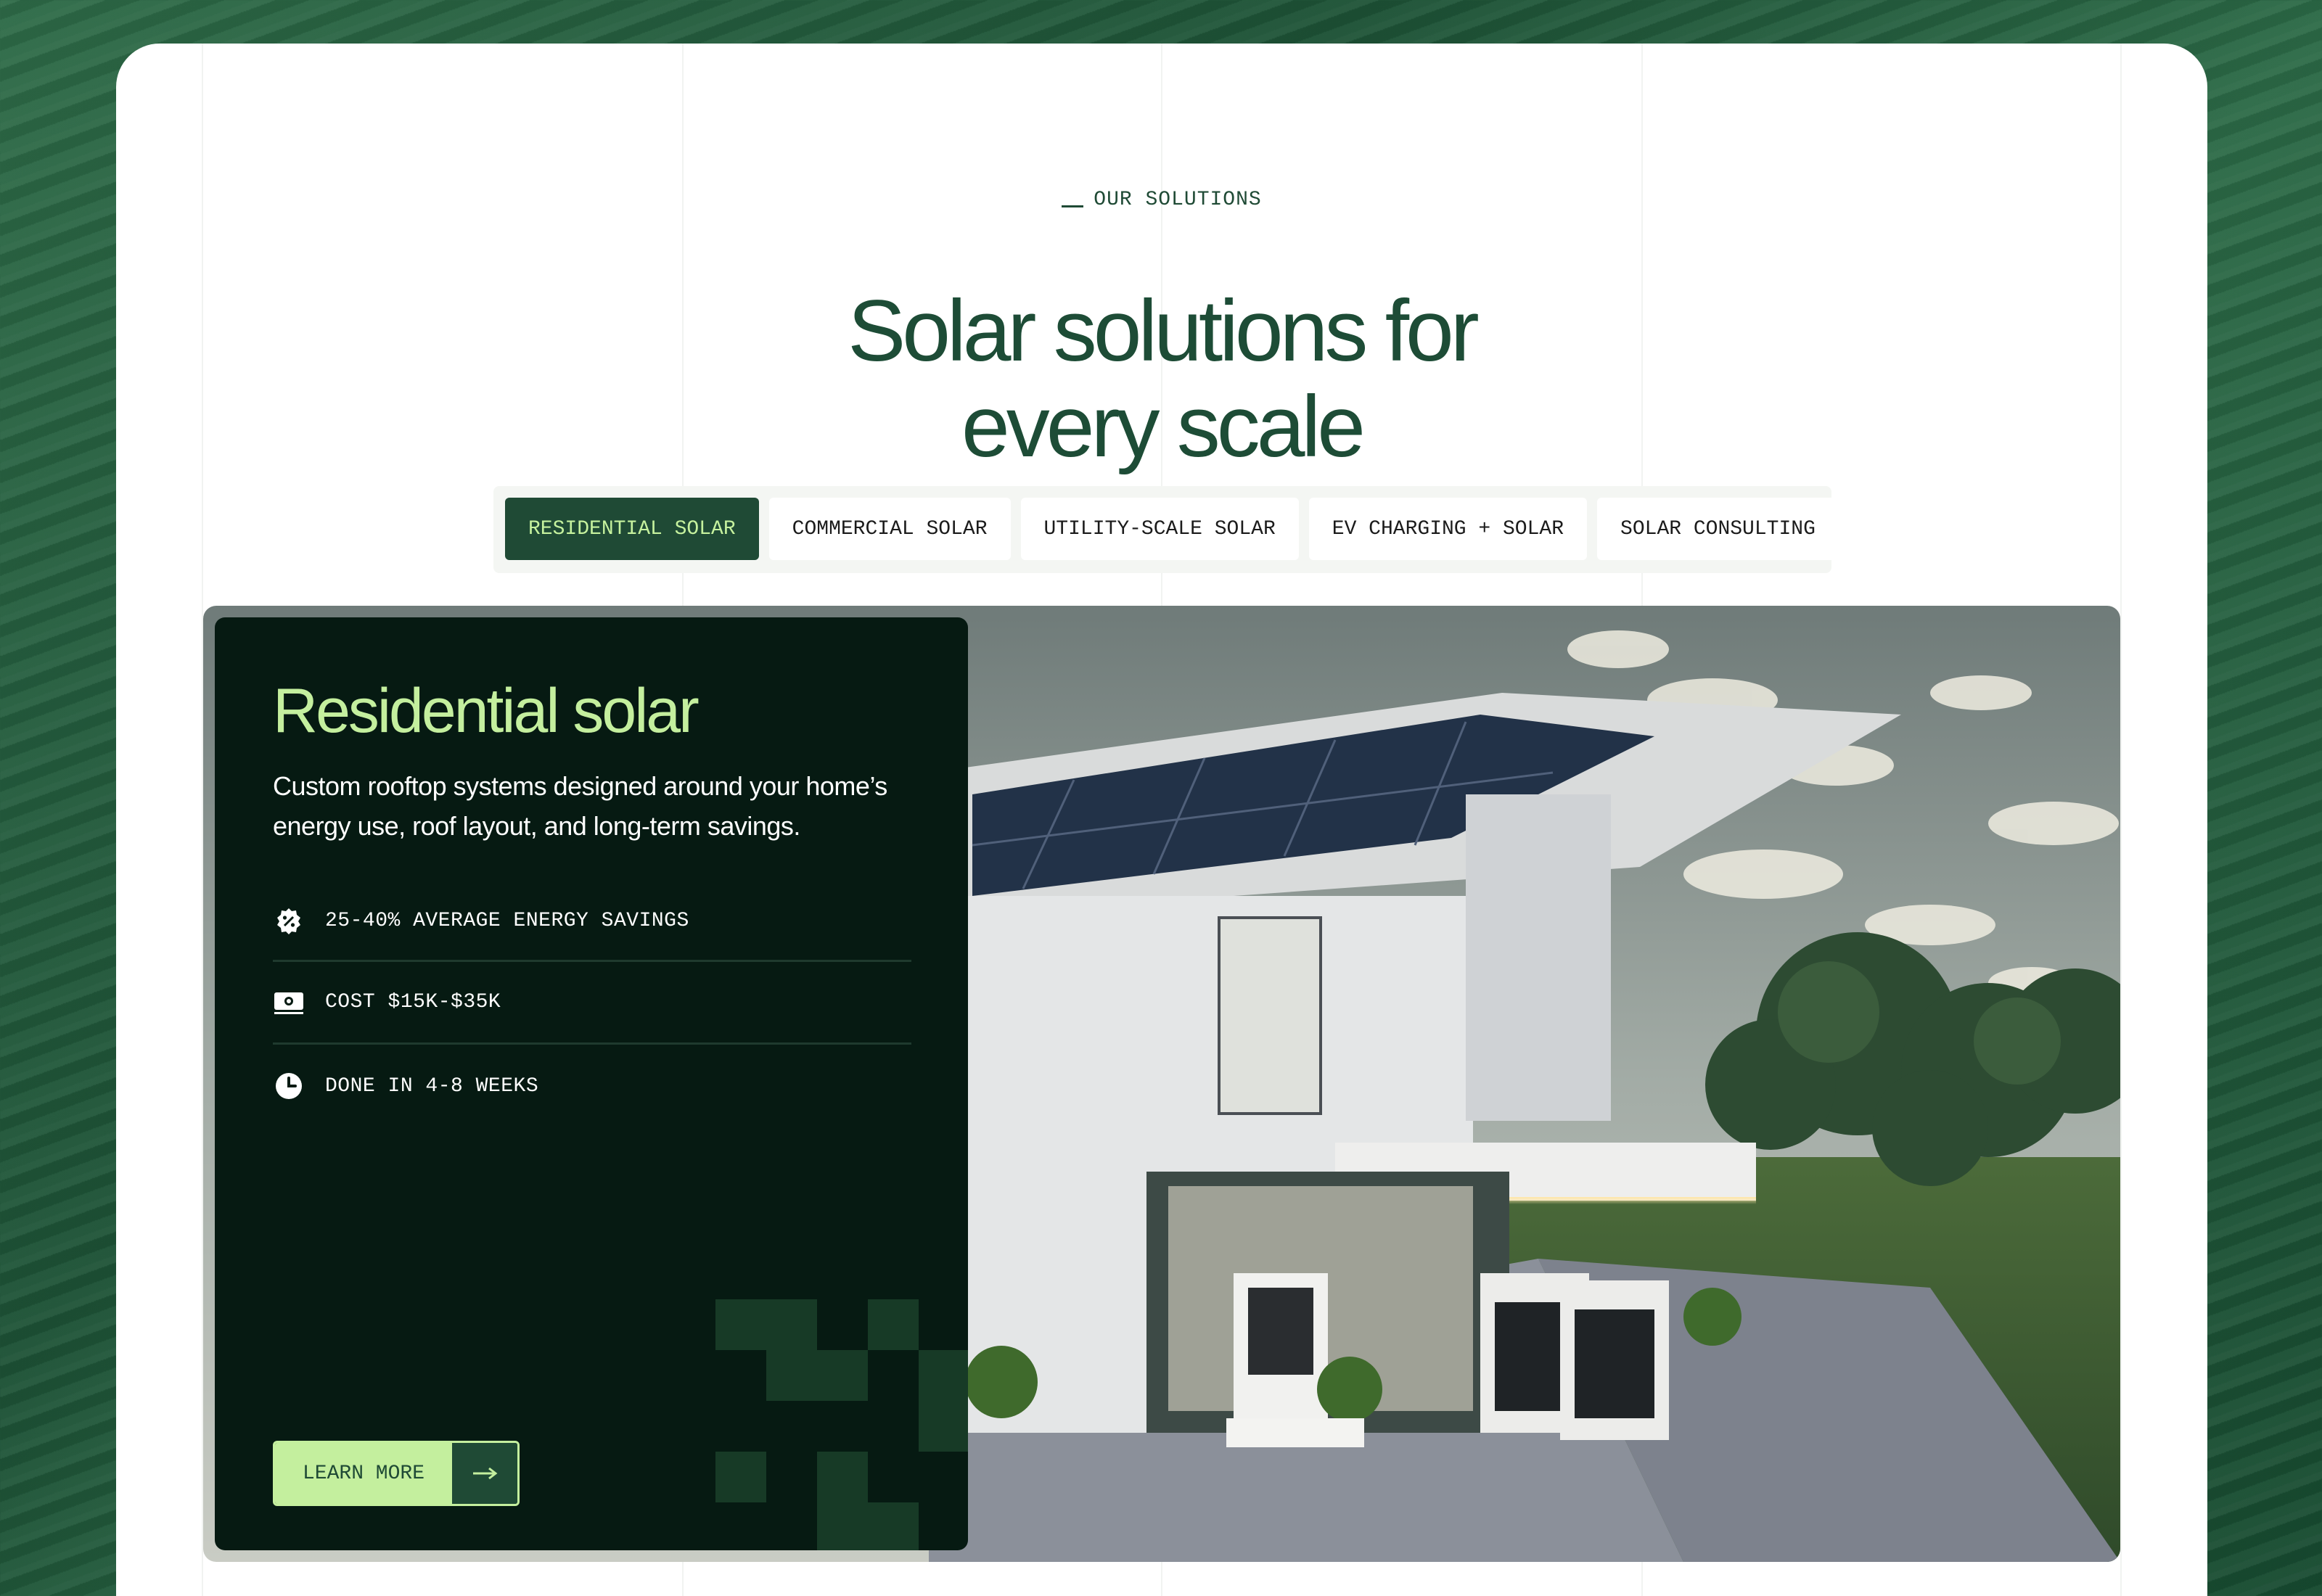 This screenshot has width=2322, height=1596. I want to click on arrow-right-icon, so click(484, 1473).